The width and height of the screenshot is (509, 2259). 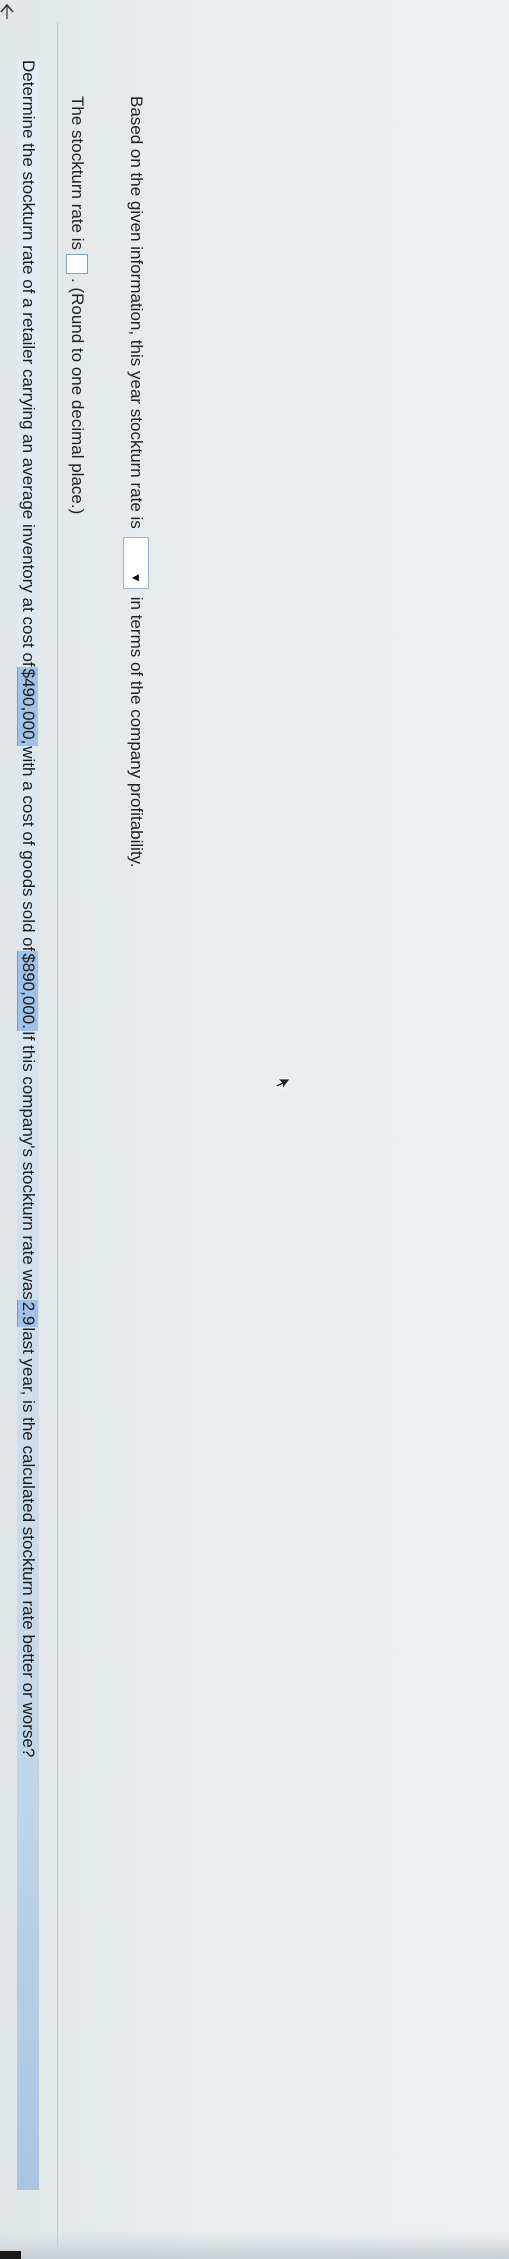 I want to click on header-divider, so click(x=57, y=1134).